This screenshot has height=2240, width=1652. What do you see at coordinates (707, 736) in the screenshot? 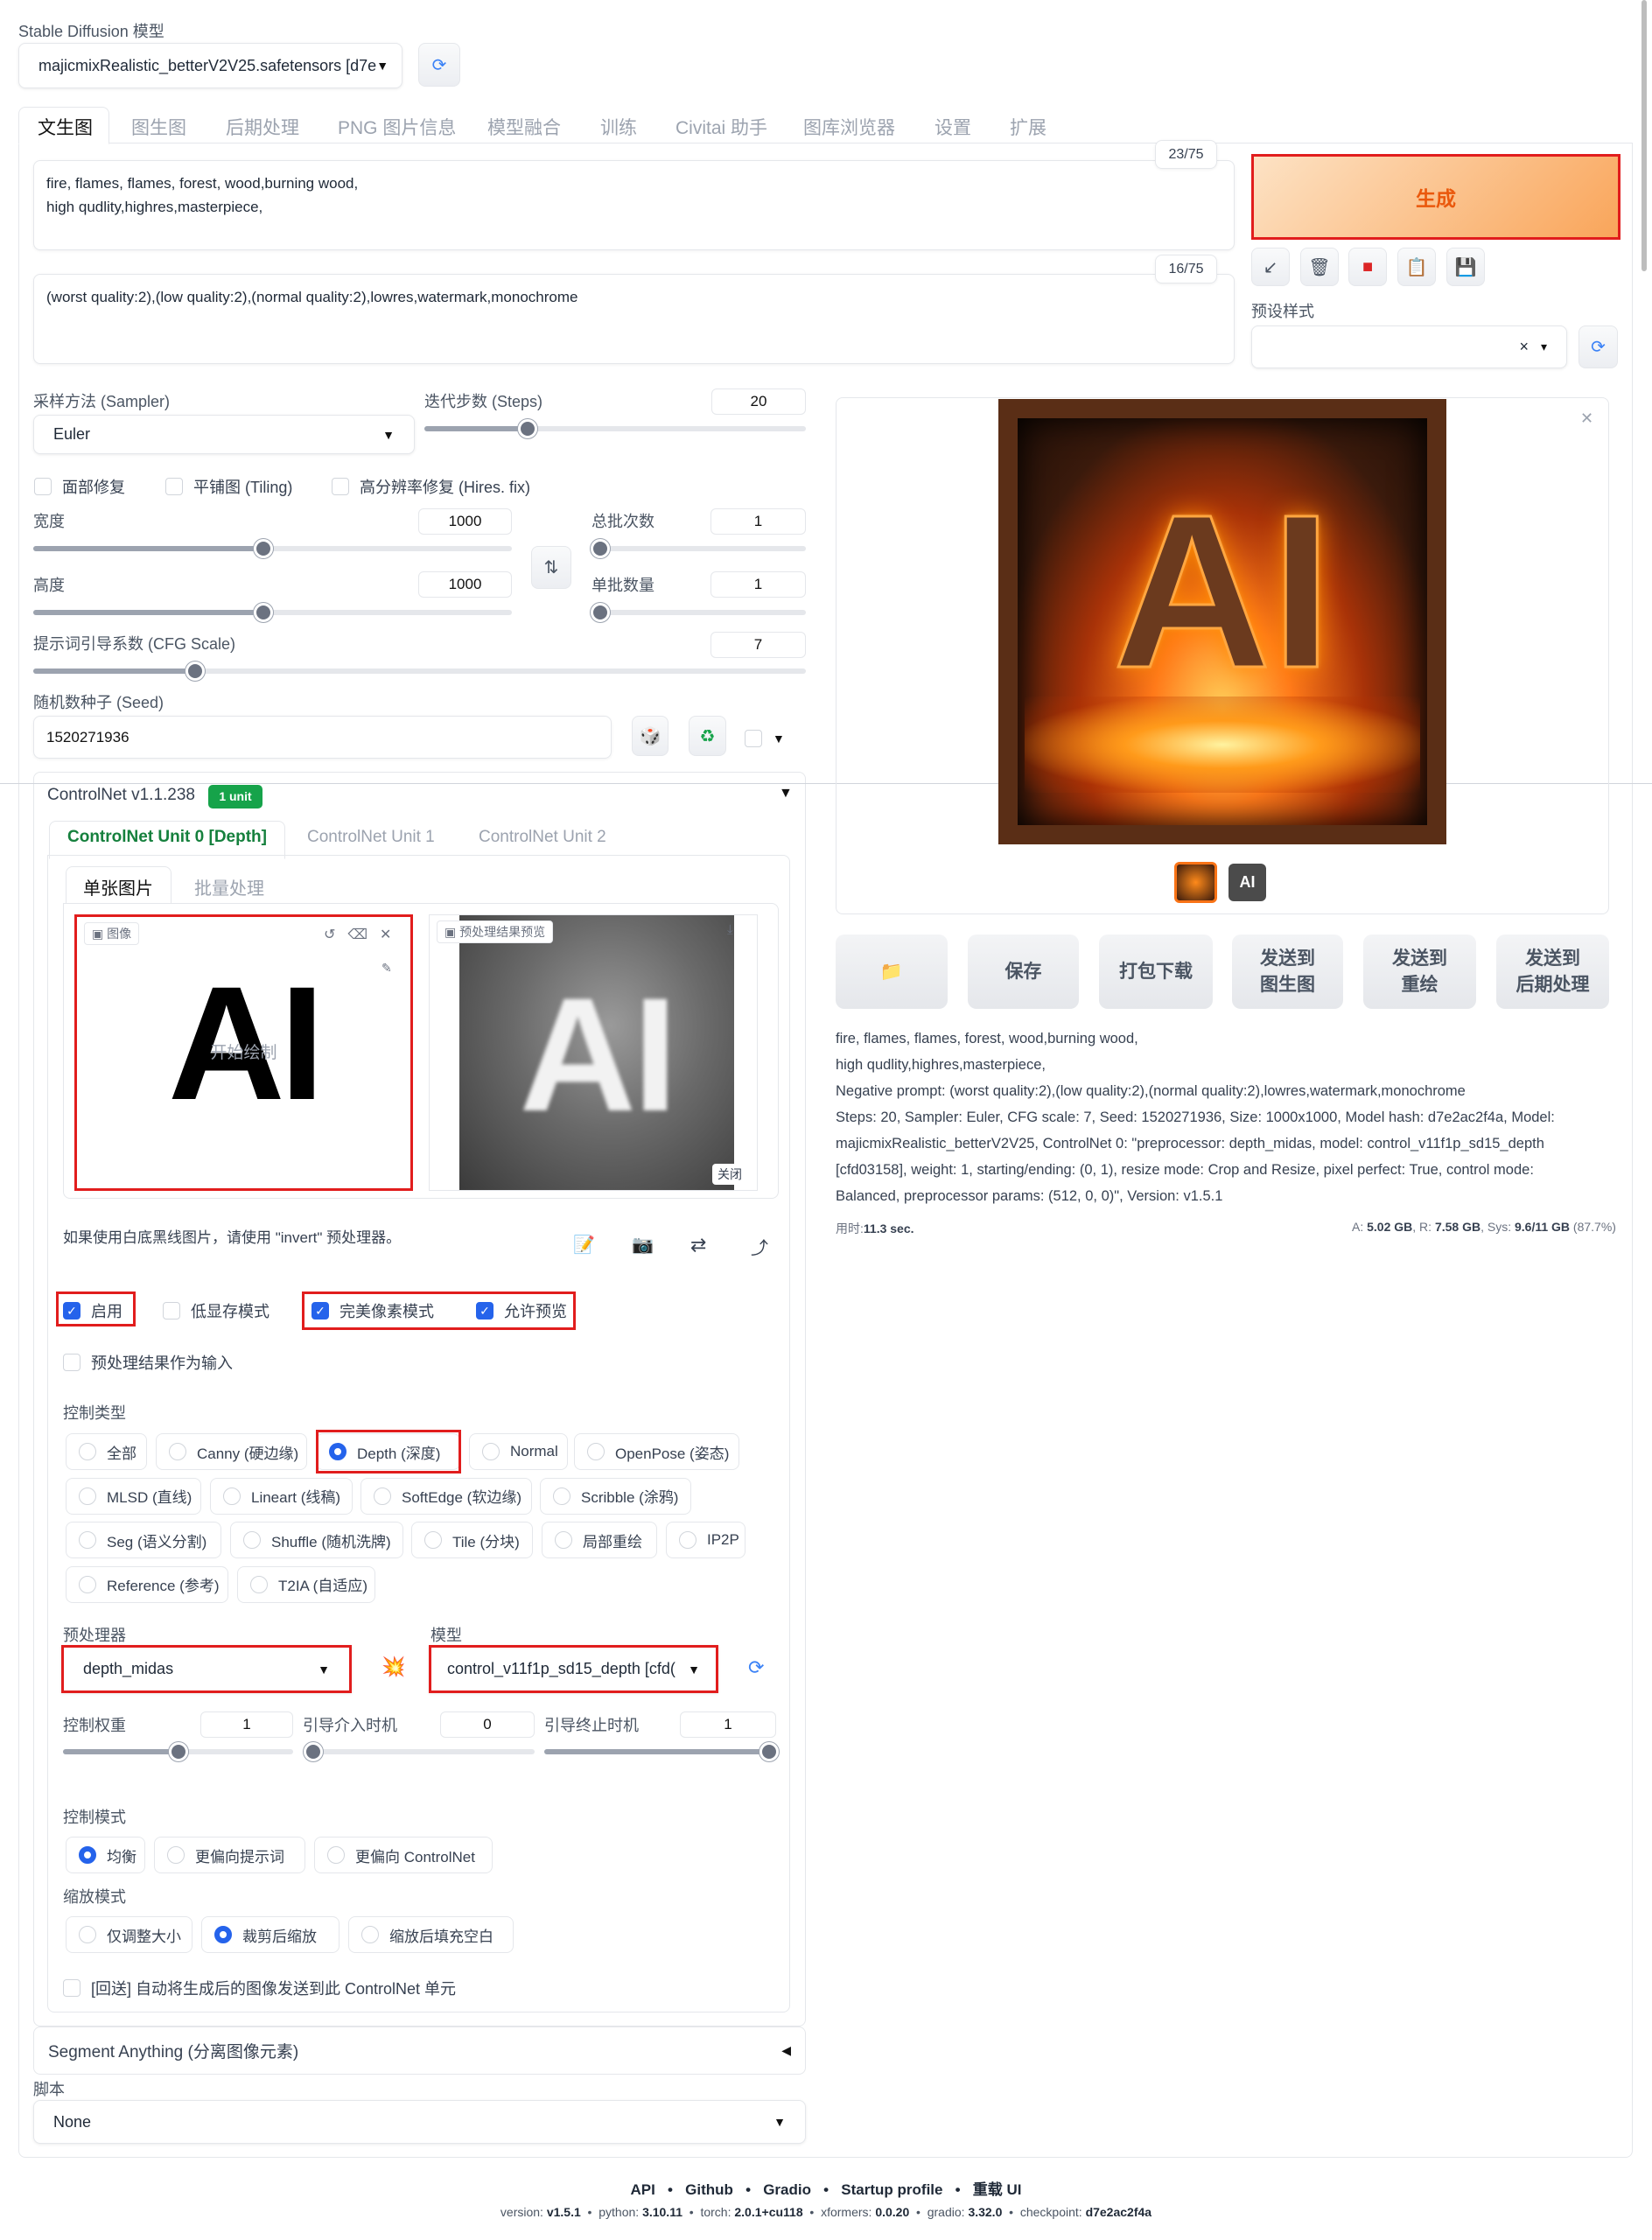
I see `recycle-icon: ♻` at bounding box center [707, 736].